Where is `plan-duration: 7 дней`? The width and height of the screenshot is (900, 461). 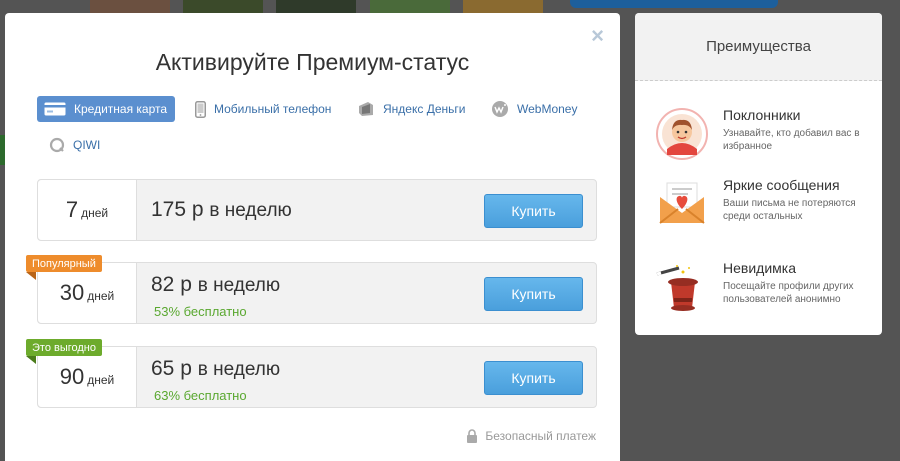 plan-duration: 7 дней is located at coordinates (87, 210).